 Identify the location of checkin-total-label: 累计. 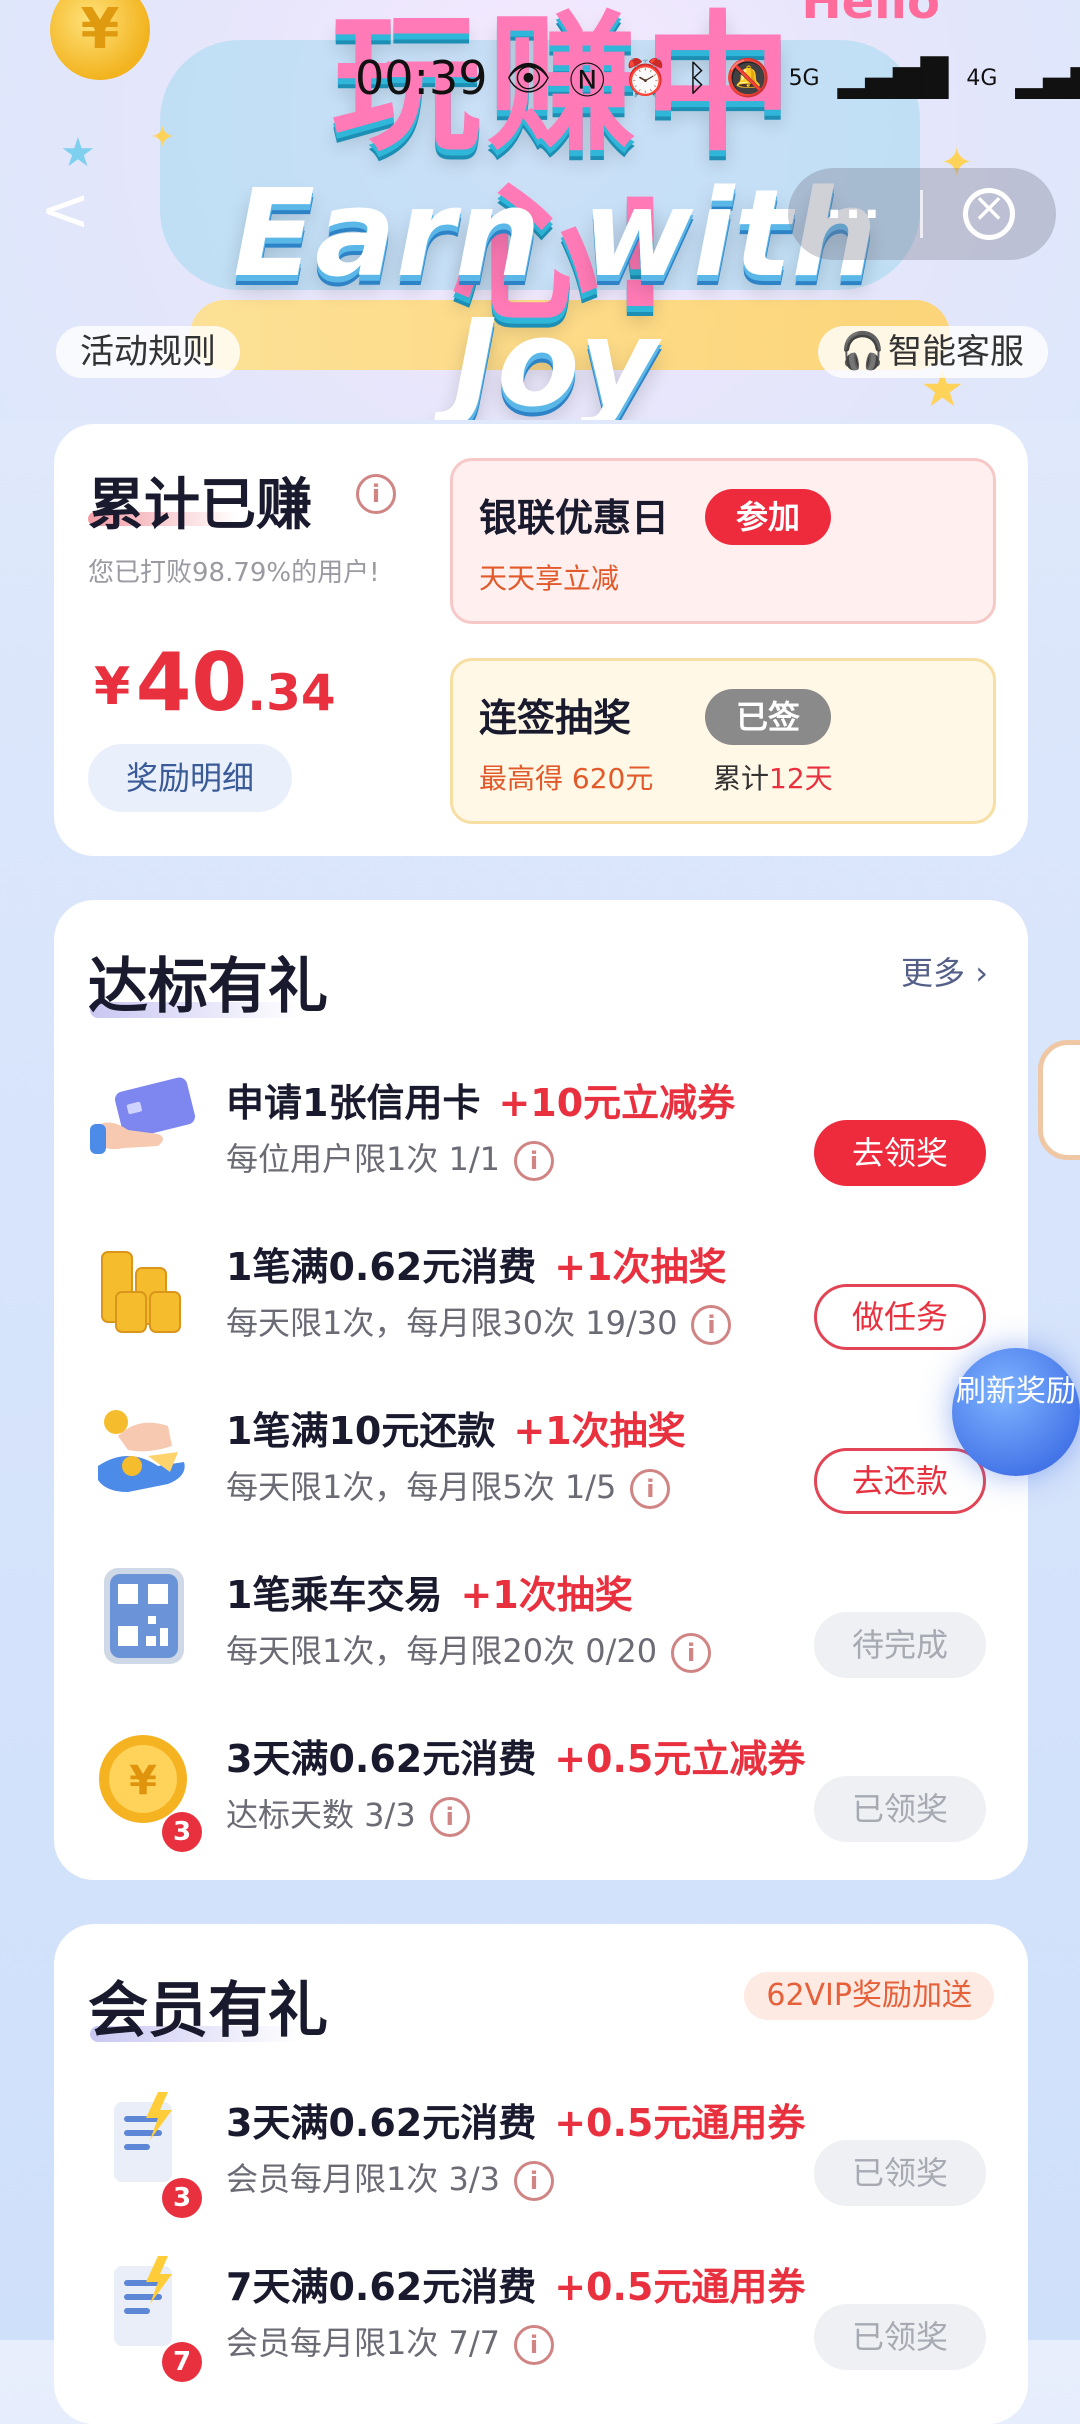
(741, 778).